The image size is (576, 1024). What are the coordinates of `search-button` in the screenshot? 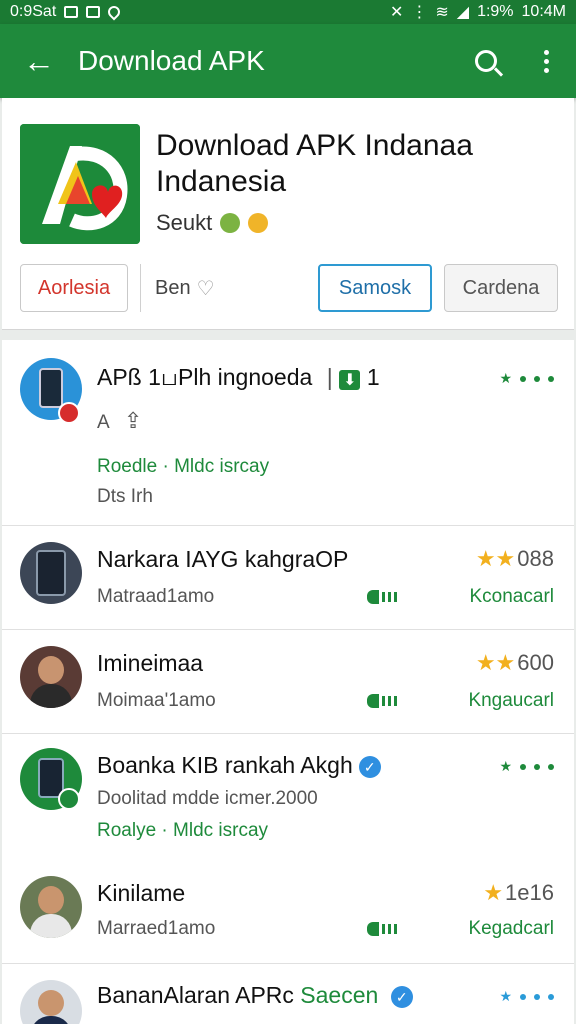 It's located at (486, 61).